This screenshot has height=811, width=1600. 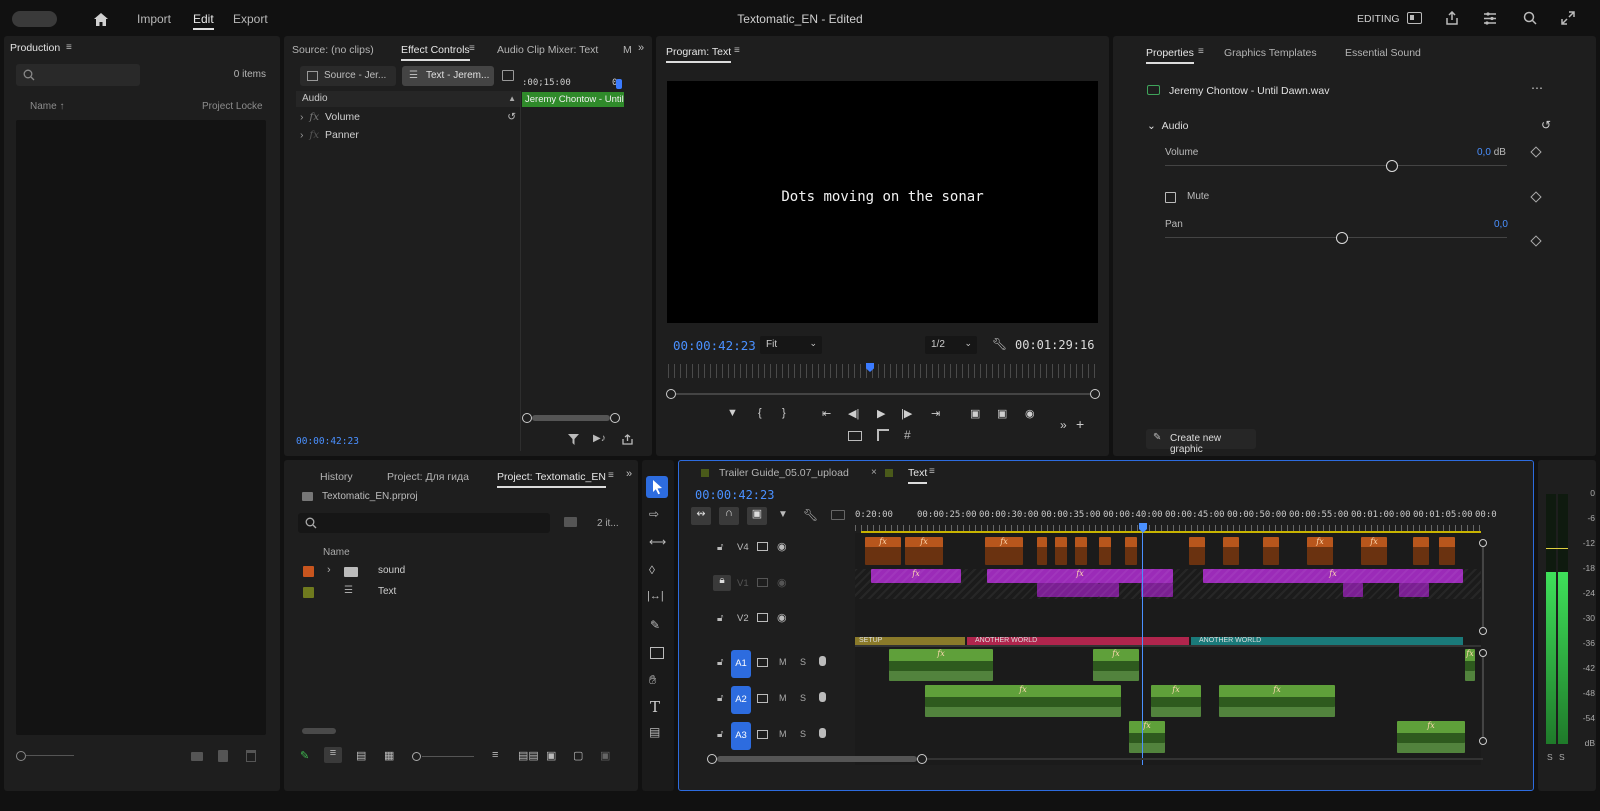 I want to click on more-options-icon: ⋯, so click(x=1537, y=88).